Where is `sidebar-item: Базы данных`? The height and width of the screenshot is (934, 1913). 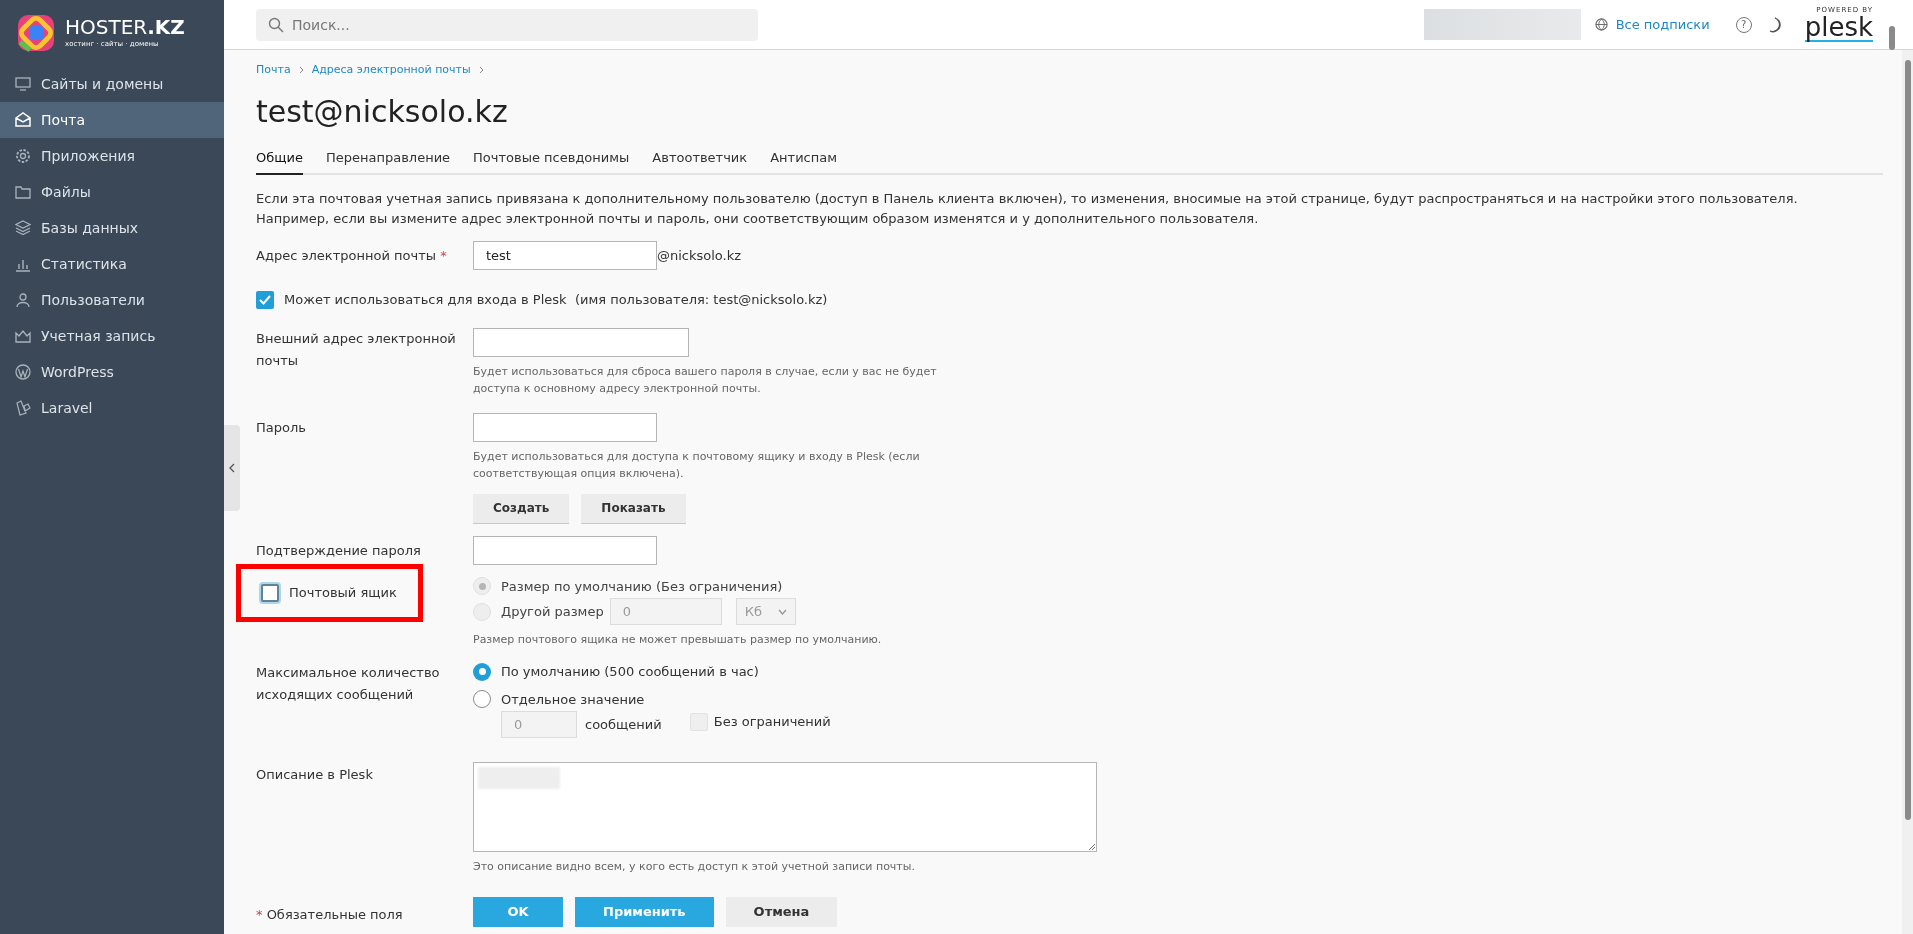 sidebar-item: Базы данных is located at coordinates (112, 228).